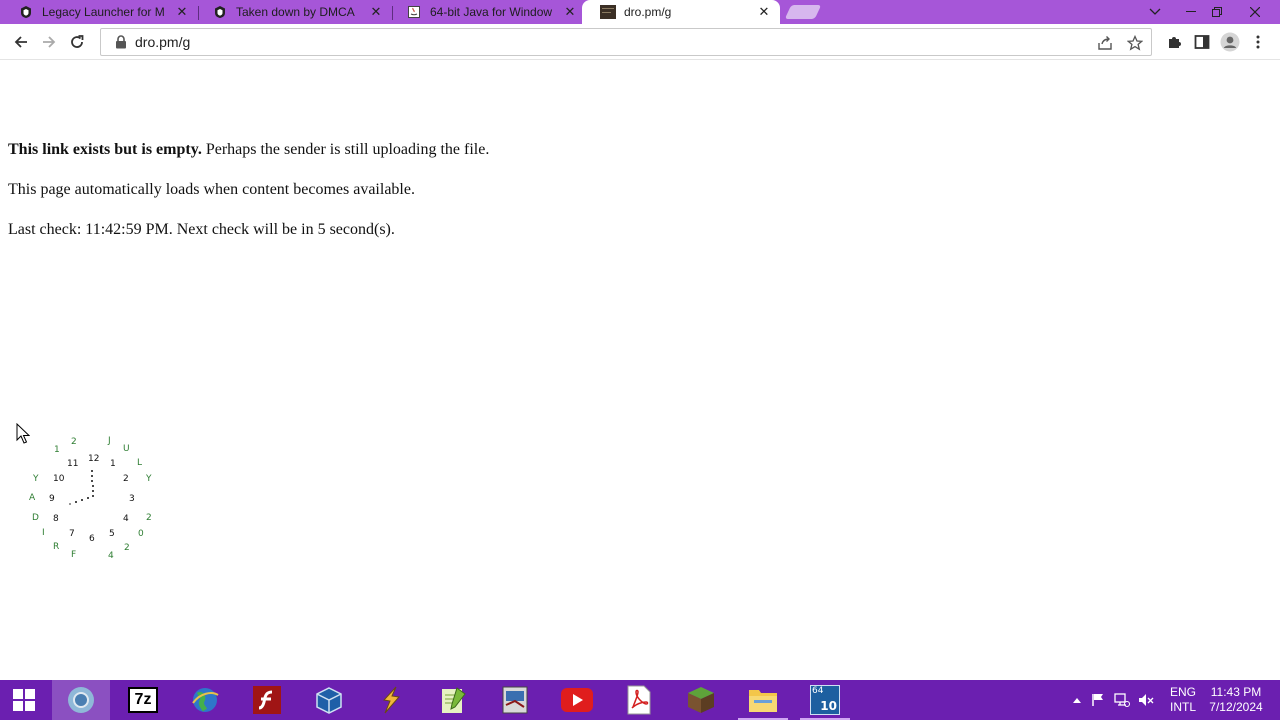 The height and width of the screenshot is (720, 1280). I want to click on photo-editor-icon, so click(515, 700).